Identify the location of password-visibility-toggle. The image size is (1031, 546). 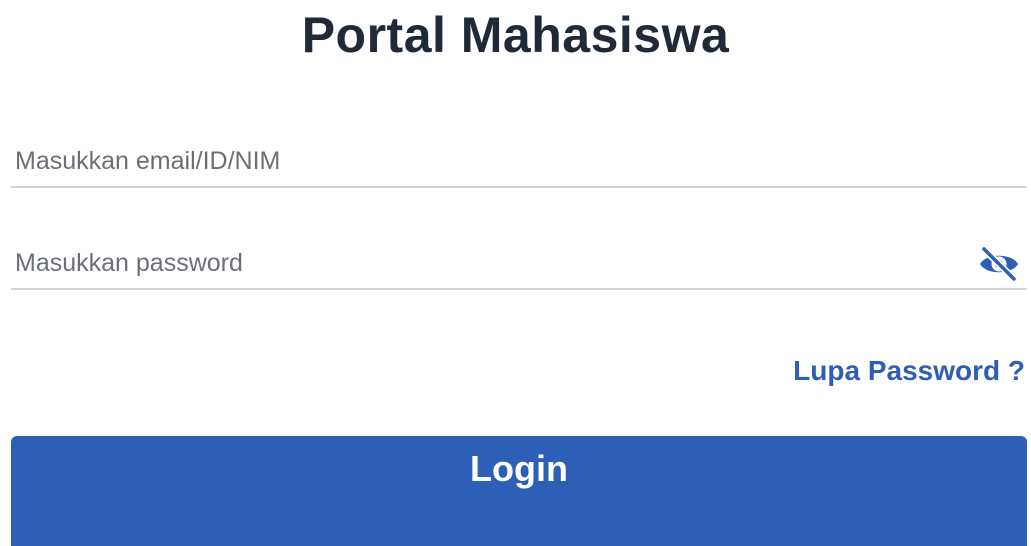
(999, 264).